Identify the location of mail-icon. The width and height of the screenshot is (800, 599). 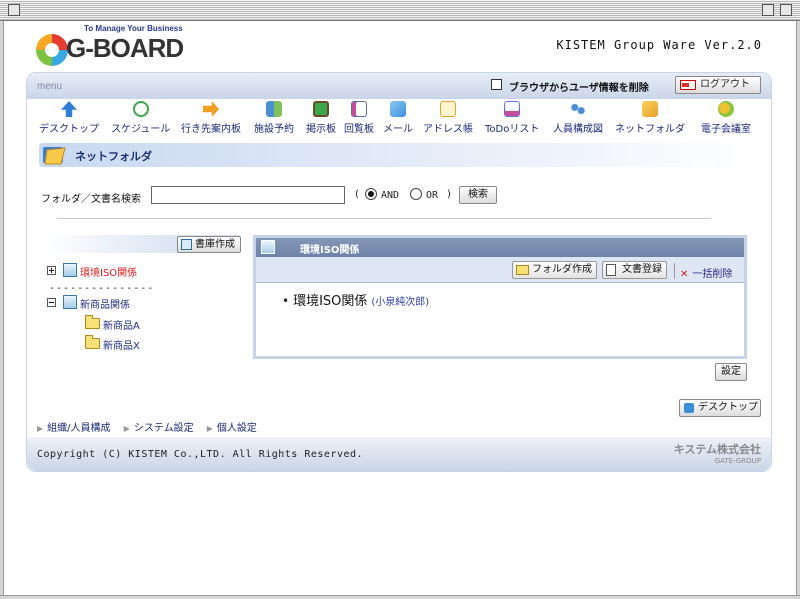
(398, 109).